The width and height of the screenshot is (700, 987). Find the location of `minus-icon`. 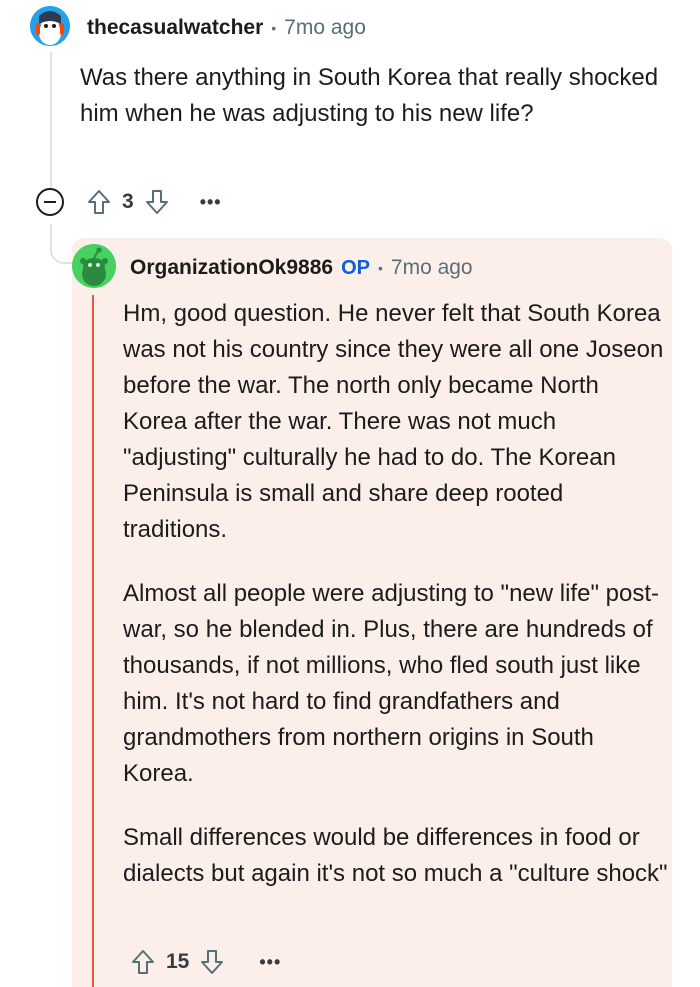

minus-icon is located at coordinates (50, 202).